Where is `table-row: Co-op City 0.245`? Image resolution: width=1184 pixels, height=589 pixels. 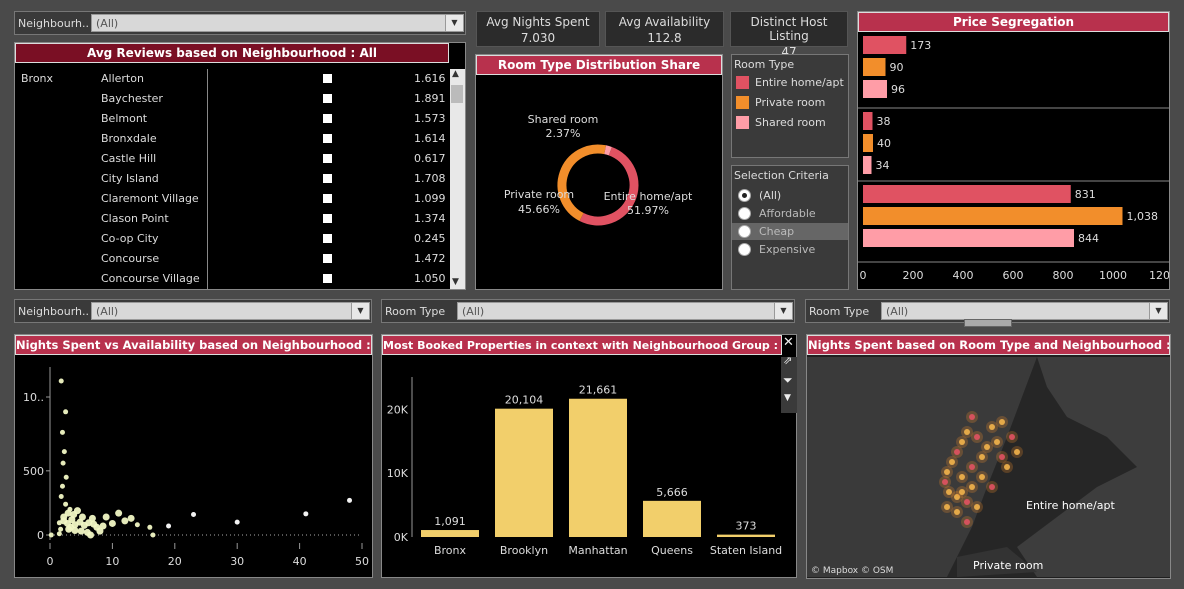
table-row: Co-op City 0.245 is located at coordinates (239, 239).